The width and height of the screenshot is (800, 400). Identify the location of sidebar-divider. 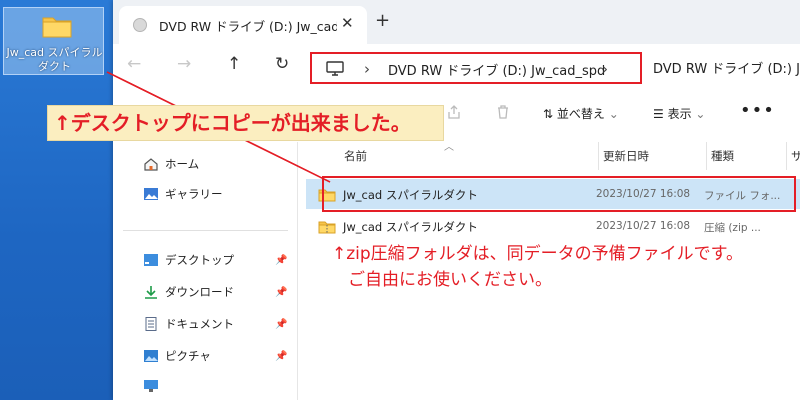
(205, 230).